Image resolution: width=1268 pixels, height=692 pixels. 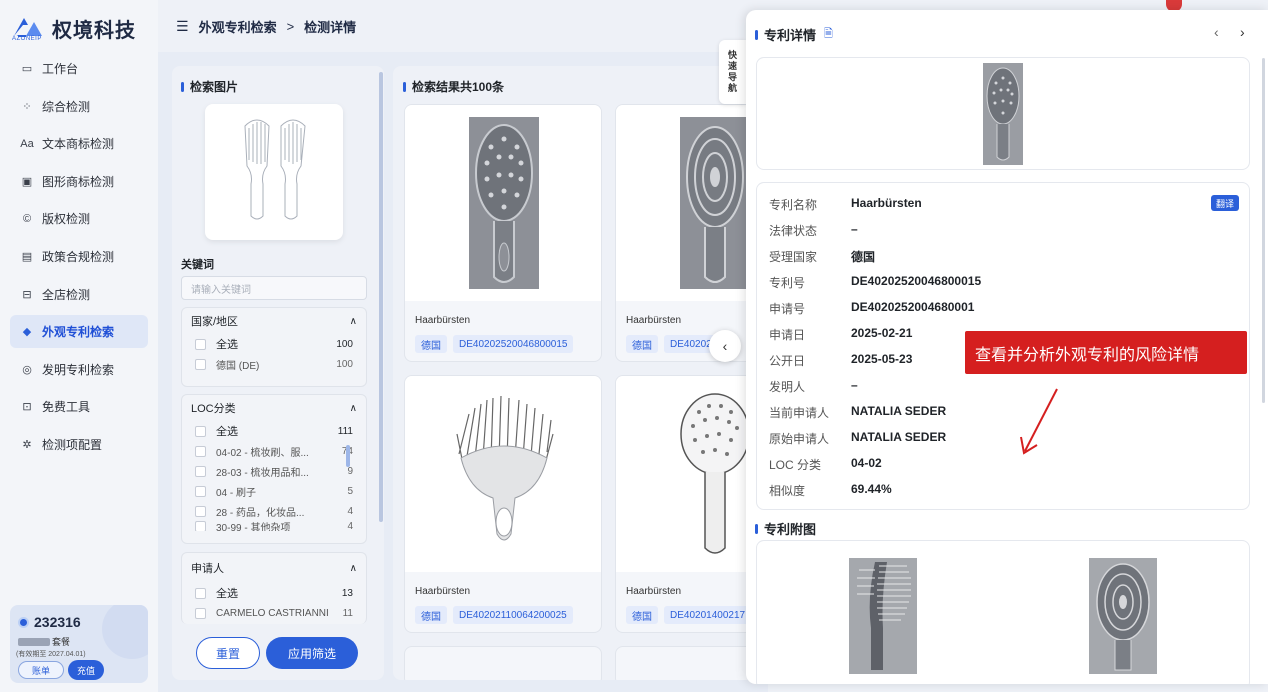 I want to click on field-row: 法律状态 –, so click(x=813, y=230).